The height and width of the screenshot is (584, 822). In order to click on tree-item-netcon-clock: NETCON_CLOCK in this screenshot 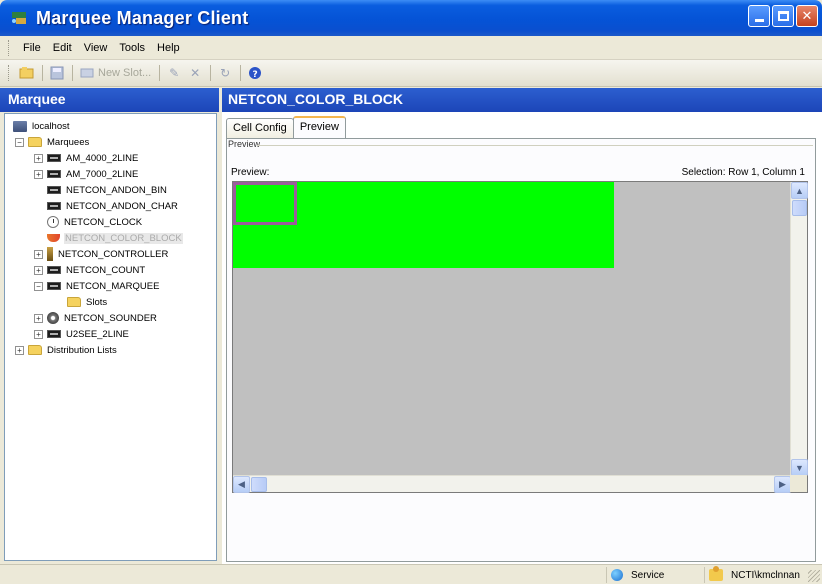, I will do `click(95, 222)`.